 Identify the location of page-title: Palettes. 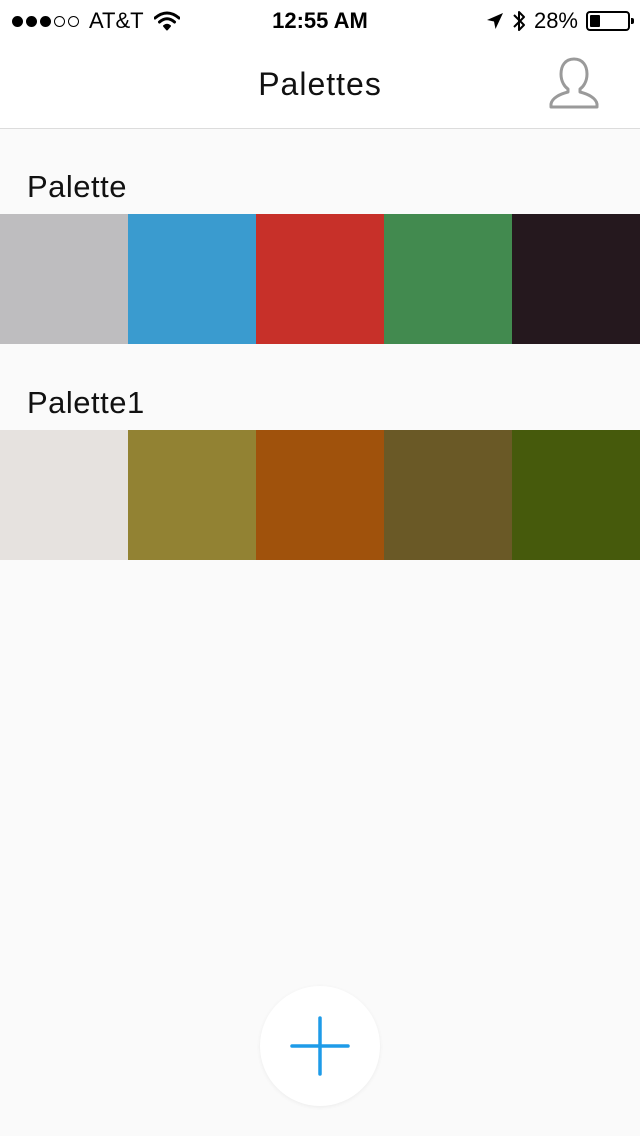
(320, 84).